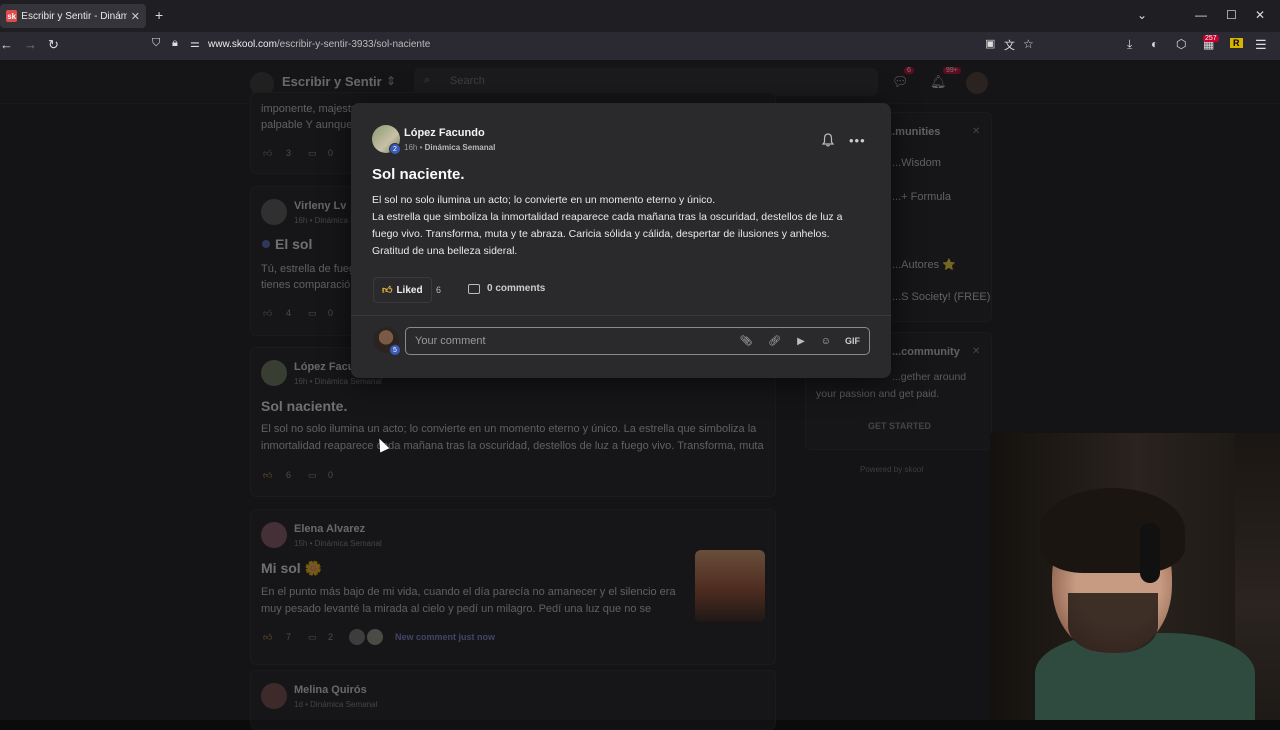 The image size is (1280, 730). Describe the element at coordinates (801, 341) in the screenshot. I see `video-icon: ▶` at that location.